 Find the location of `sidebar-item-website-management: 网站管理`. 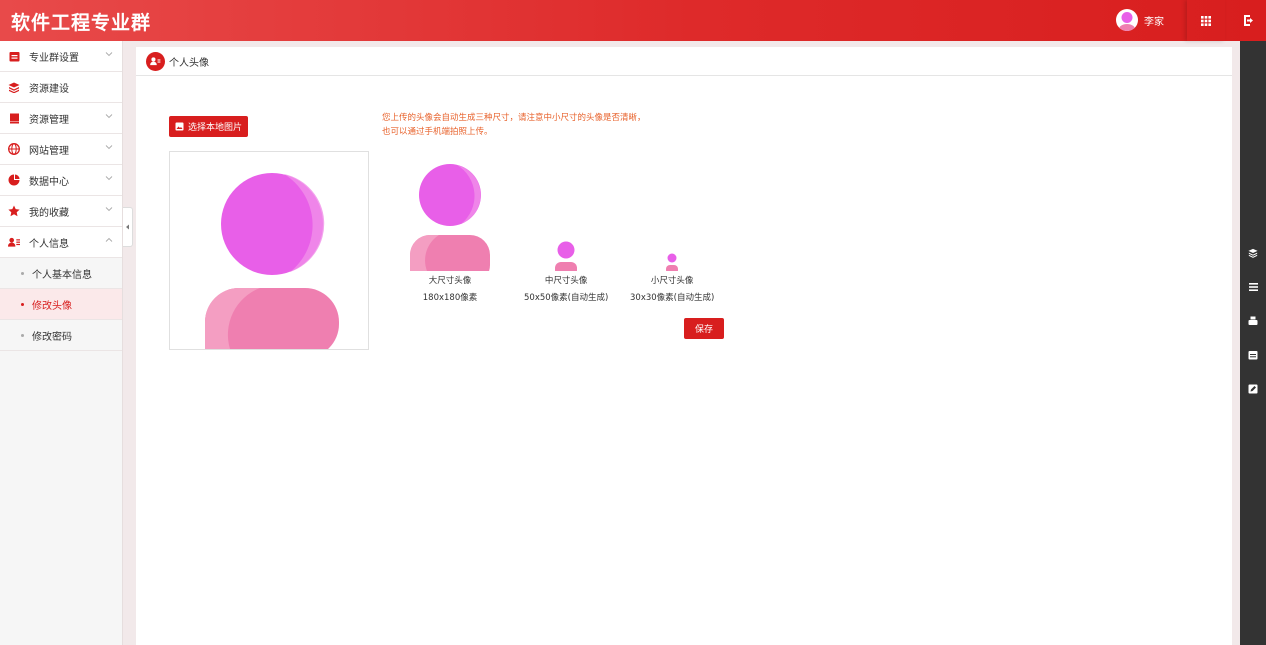

sidebar-item-website-management: 网站管理 is located at coordinates (61, 149).